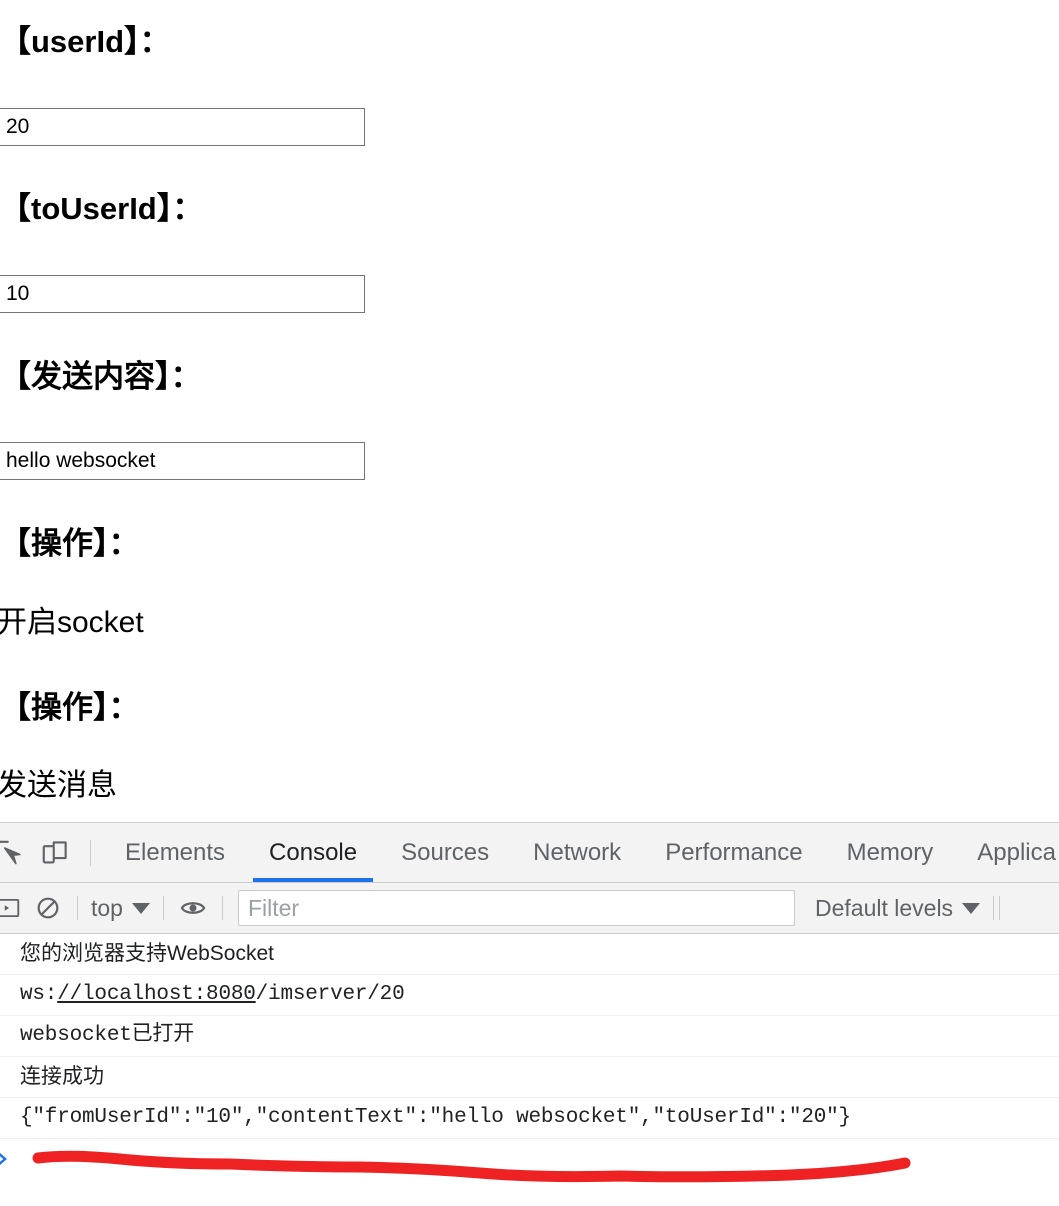 The width and height of the screenshot is (1059, 1206). Describe the element at coordinates (39, 994) in the screenshot. I see `ws-scheme-text: ws:` at that location.